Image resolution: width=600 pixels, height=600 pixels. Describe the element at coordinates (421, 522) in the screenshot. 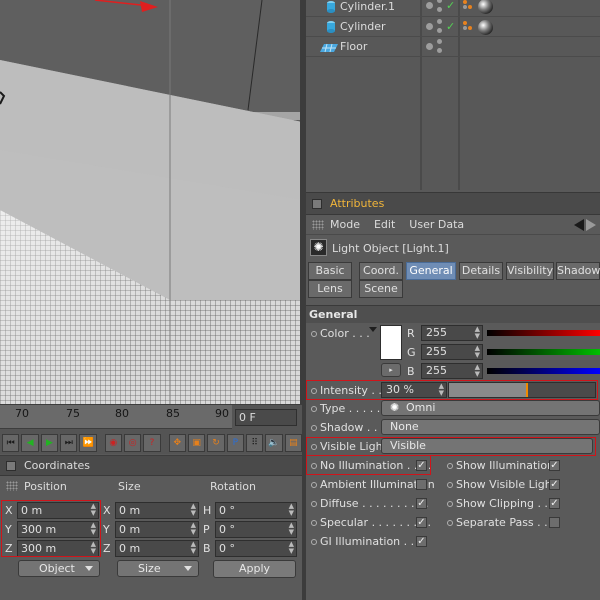

I see `specular-checkbox: ✓` at that location.